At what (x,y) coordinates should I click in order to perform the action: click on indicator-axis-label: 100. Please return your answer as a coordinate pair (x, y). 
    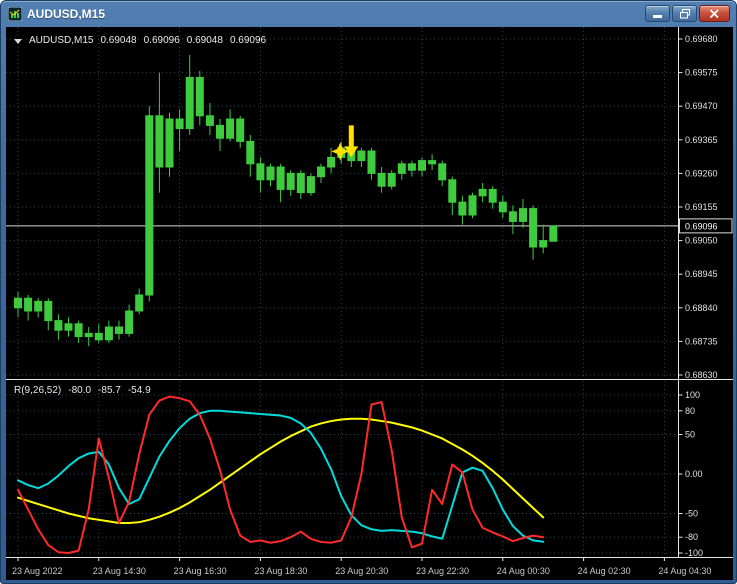
    Looking at the image, I should click on (692, 395).